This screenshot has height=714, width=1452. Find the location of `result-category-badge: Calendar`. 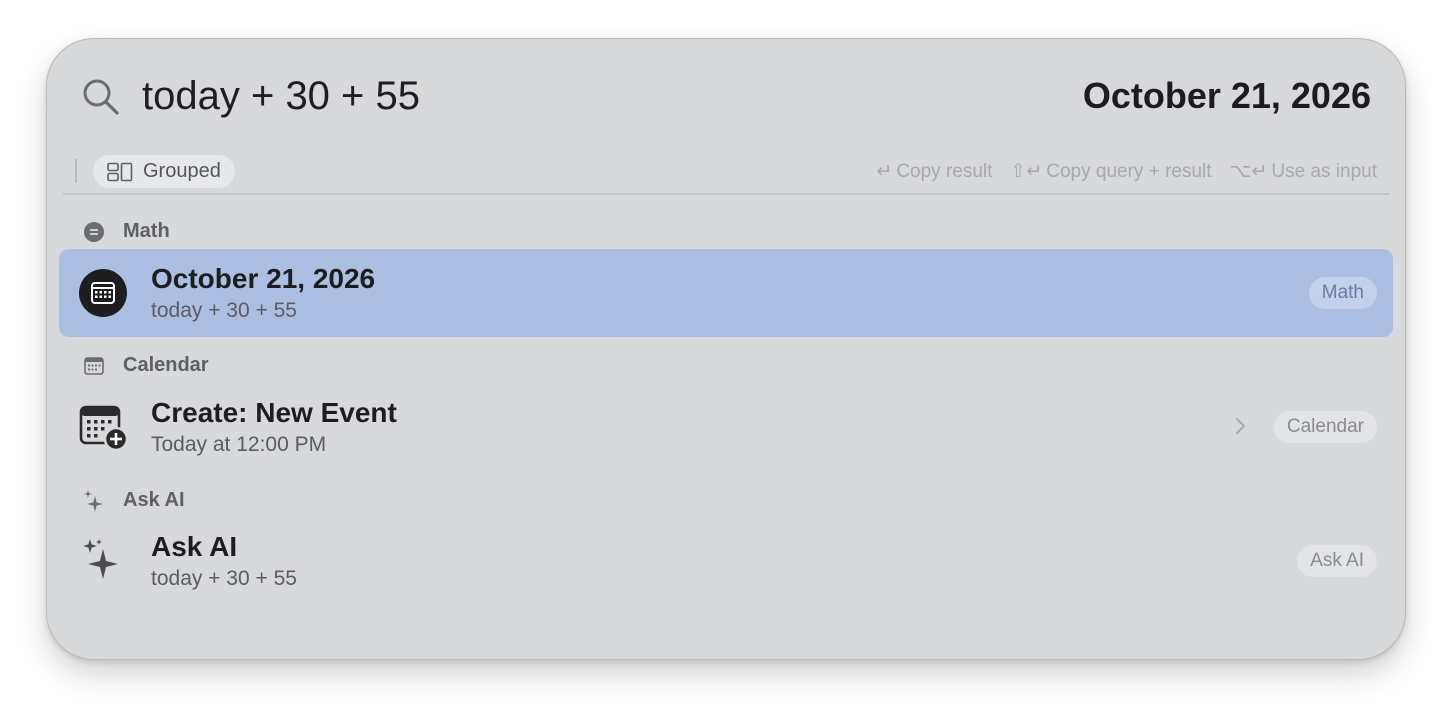

result-category-badge: Calendar is located at coordinates (1325, 427).